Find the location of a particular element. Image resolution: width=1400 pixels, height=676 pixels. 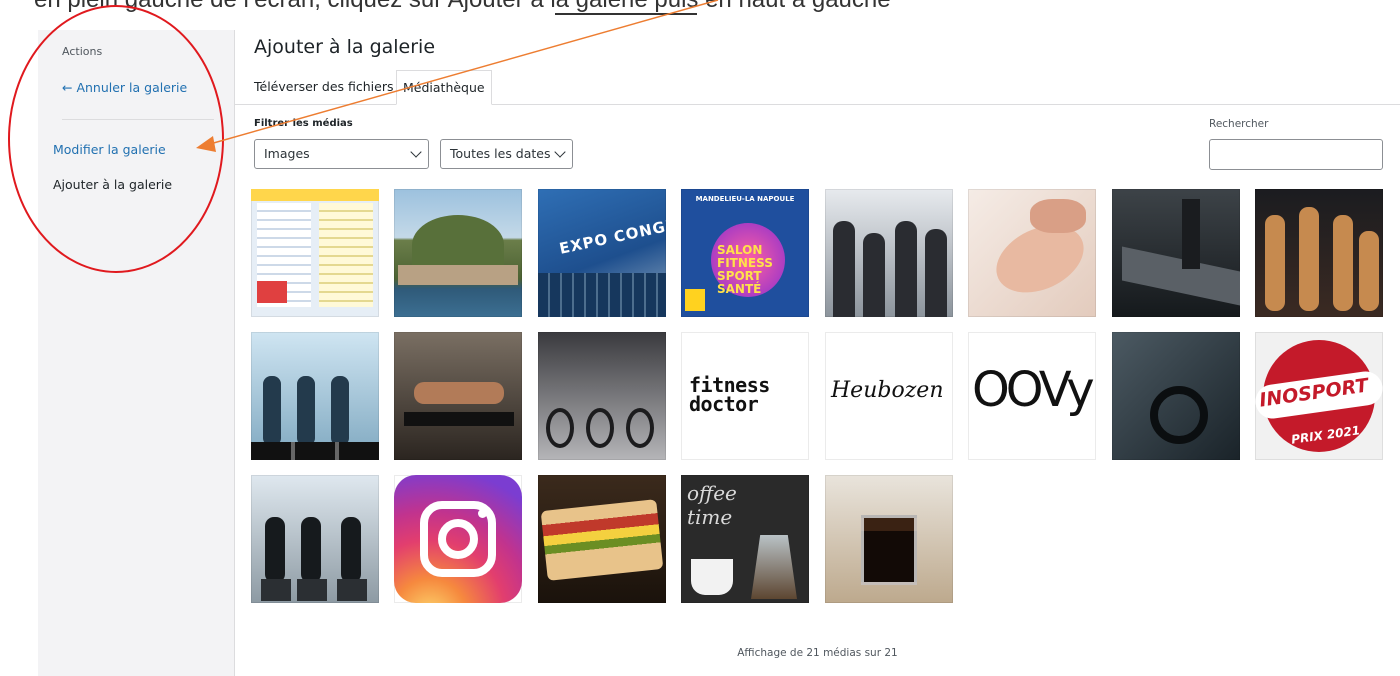

building-windows is located at coordinates (602, 295).